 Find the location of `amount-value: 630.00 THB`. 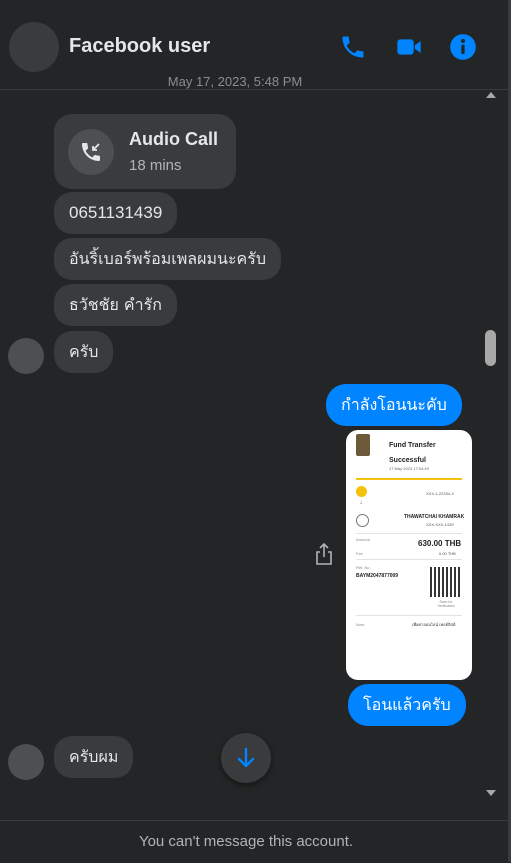

amount-value: 630.00 THB is located at coordinates (440, 543).